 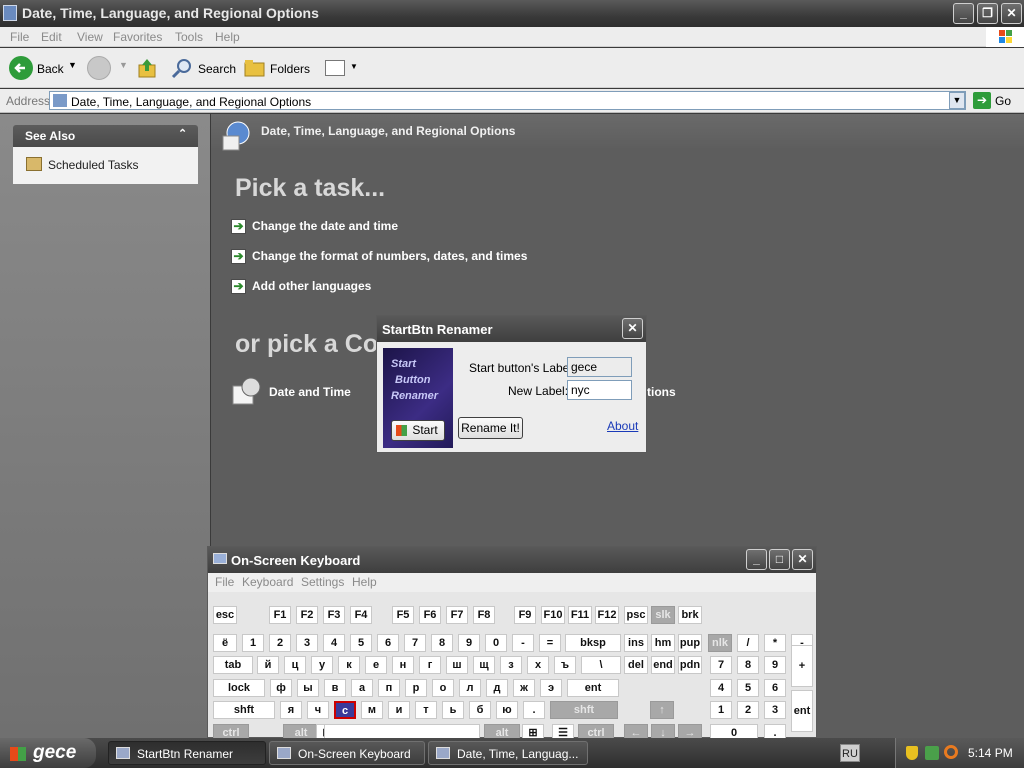 I want to click on osk-key: 5, so click(x=361, y=643).